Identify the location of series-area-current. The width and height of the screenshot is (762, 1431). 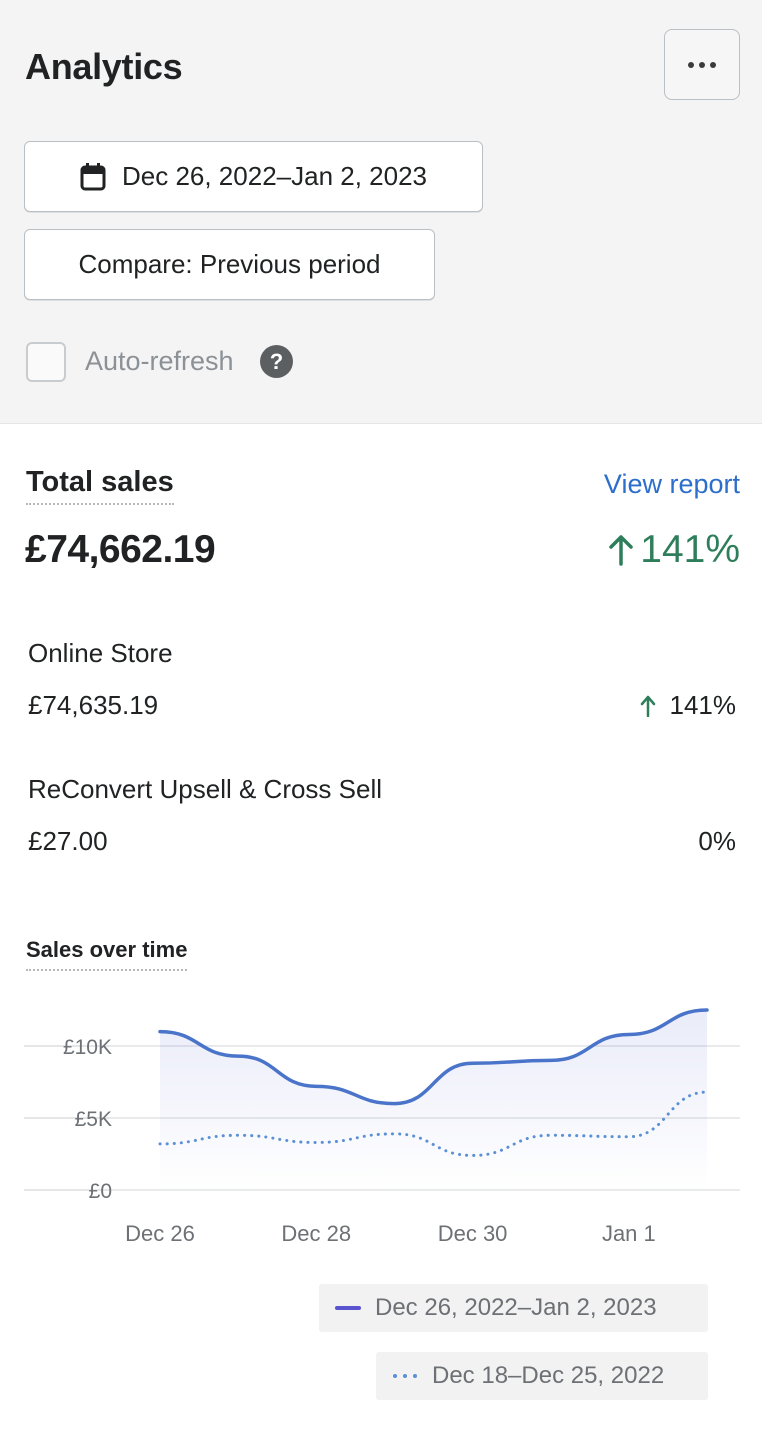
(433, 1100).